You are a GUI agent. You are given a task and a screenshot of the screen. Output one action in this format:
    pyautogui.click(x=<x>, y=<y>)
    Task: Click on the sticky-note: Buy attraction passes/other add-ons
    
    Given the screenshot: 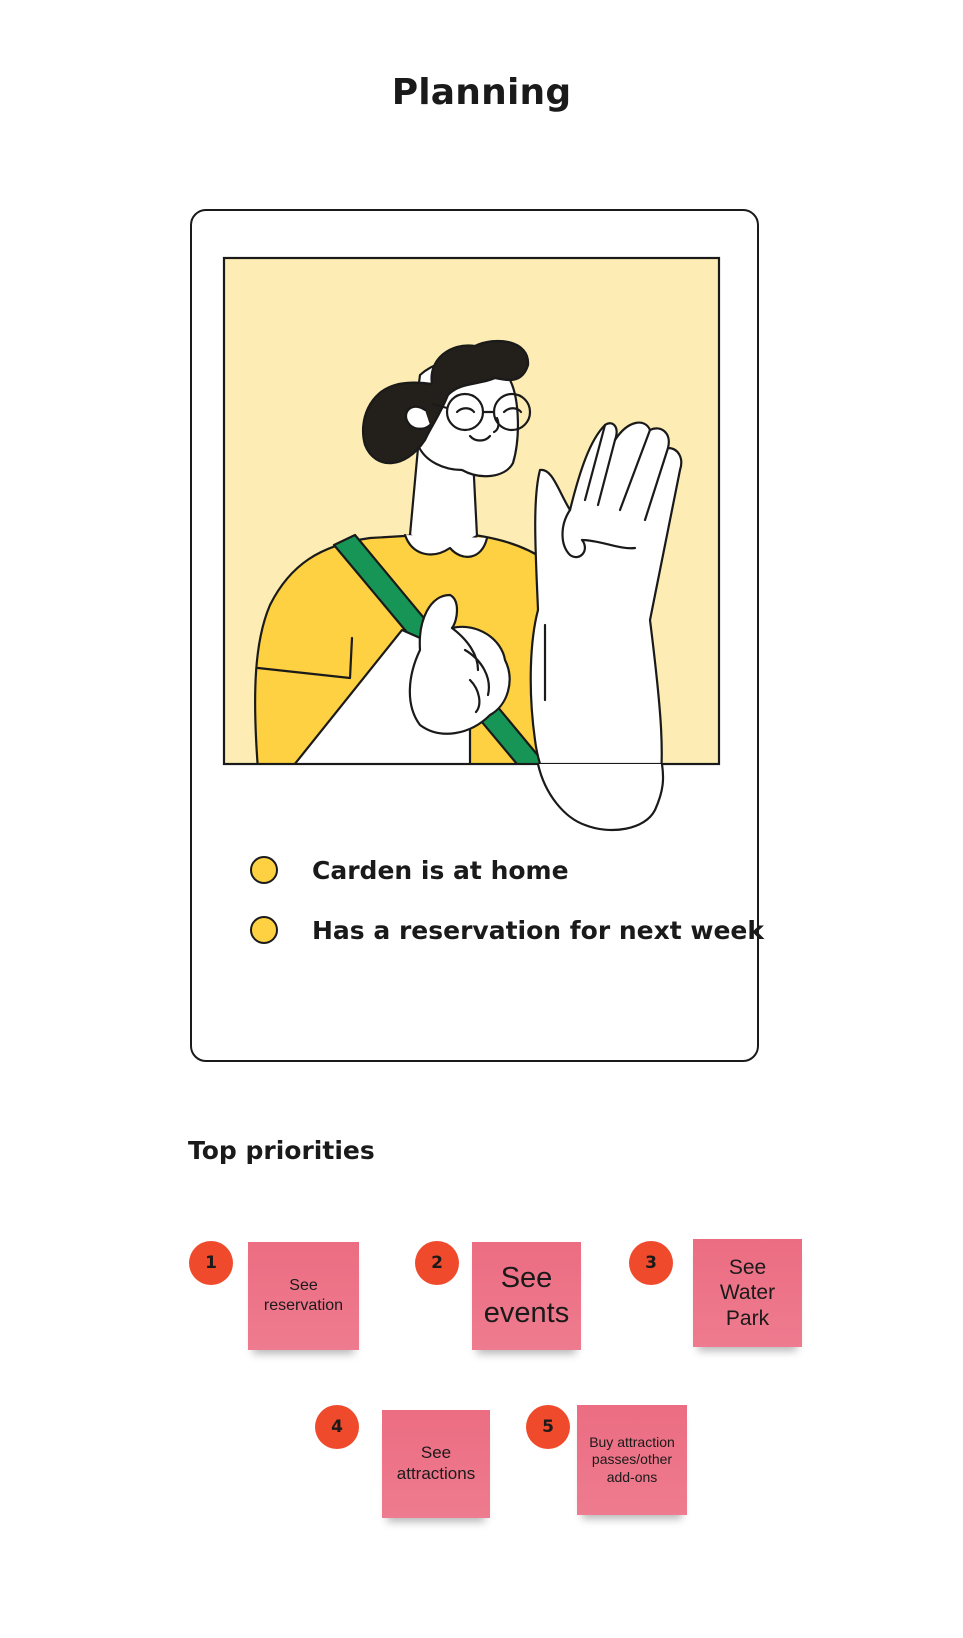 What is the action you would take?
    pyautogui.click(x=632, y=1460)
    